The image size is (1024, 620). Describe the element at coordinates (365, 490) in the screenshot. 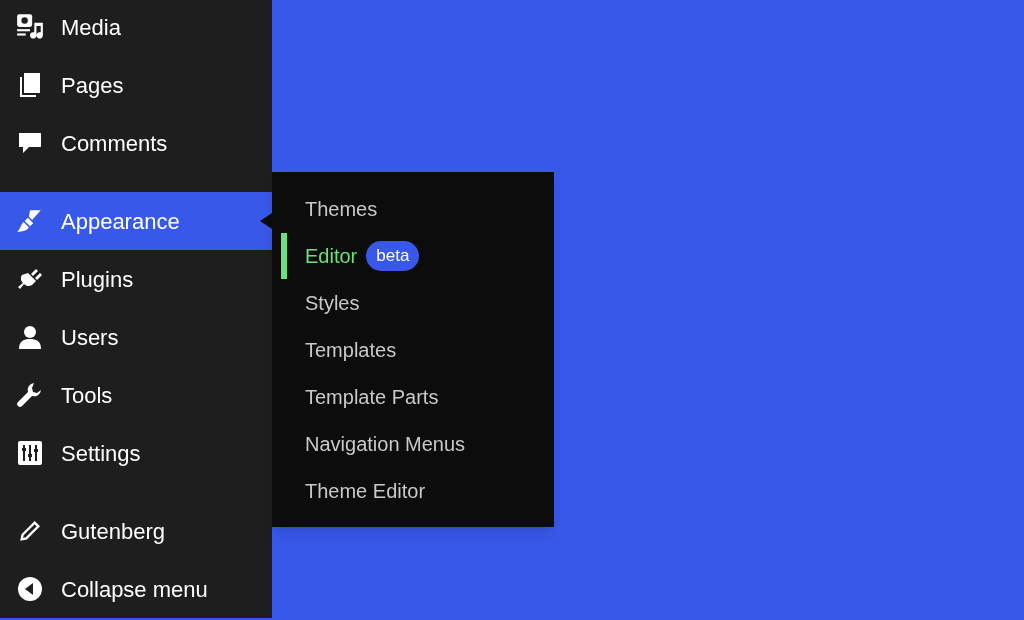

I see `submenu-item: Theme Editor` at that location.